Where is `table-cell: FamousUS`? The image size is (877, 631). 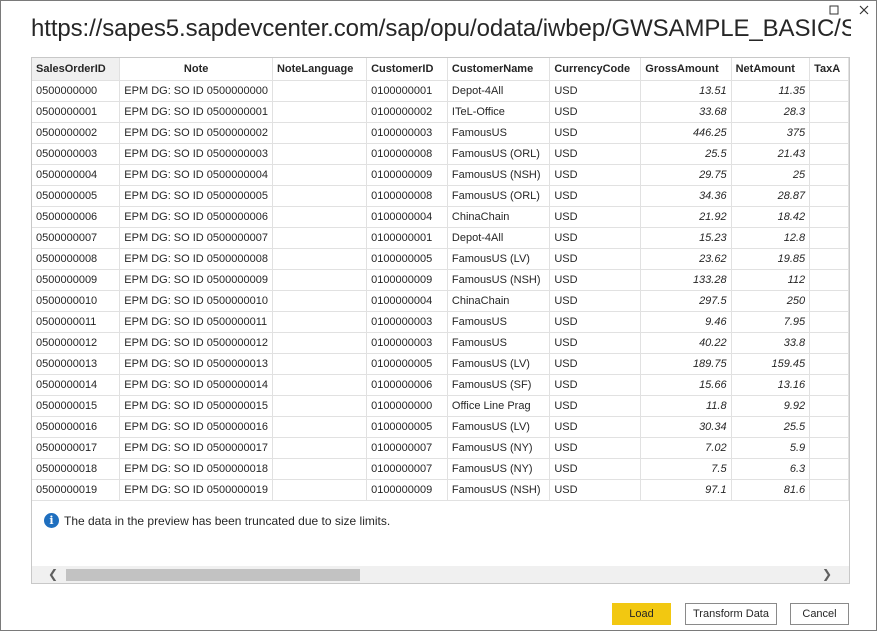 table-cell: FamousUS is located at coordinates (499, 322).